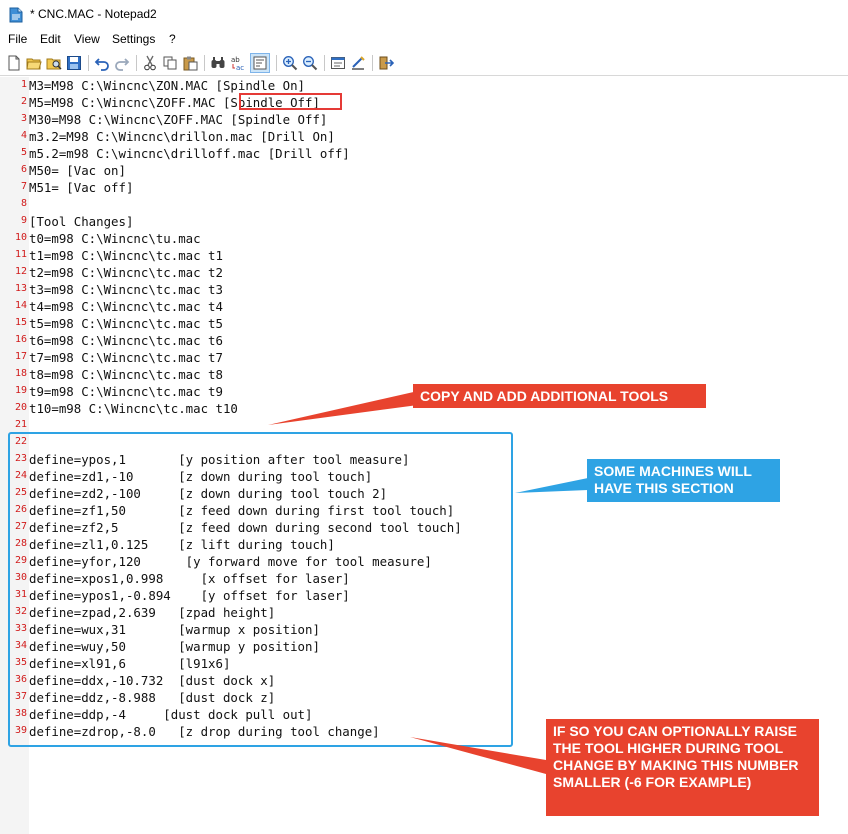 This screenshot has width=848, height=834. Describe the element at coordinates (424, 306) in the screenshot. I see `code-line: 14 t4=m98 C:\Wincnc\tc.mac t4` at that location.